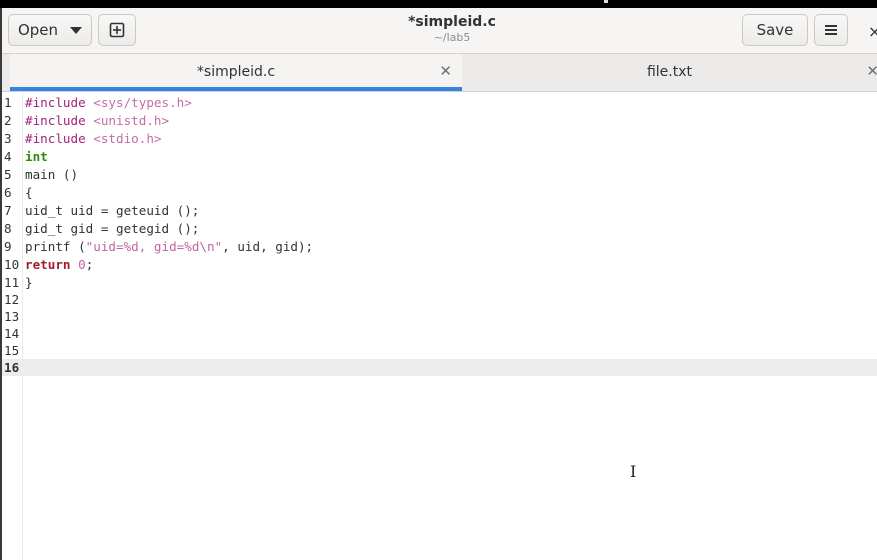  I want to click on code-line: 16, so click(439, 367).